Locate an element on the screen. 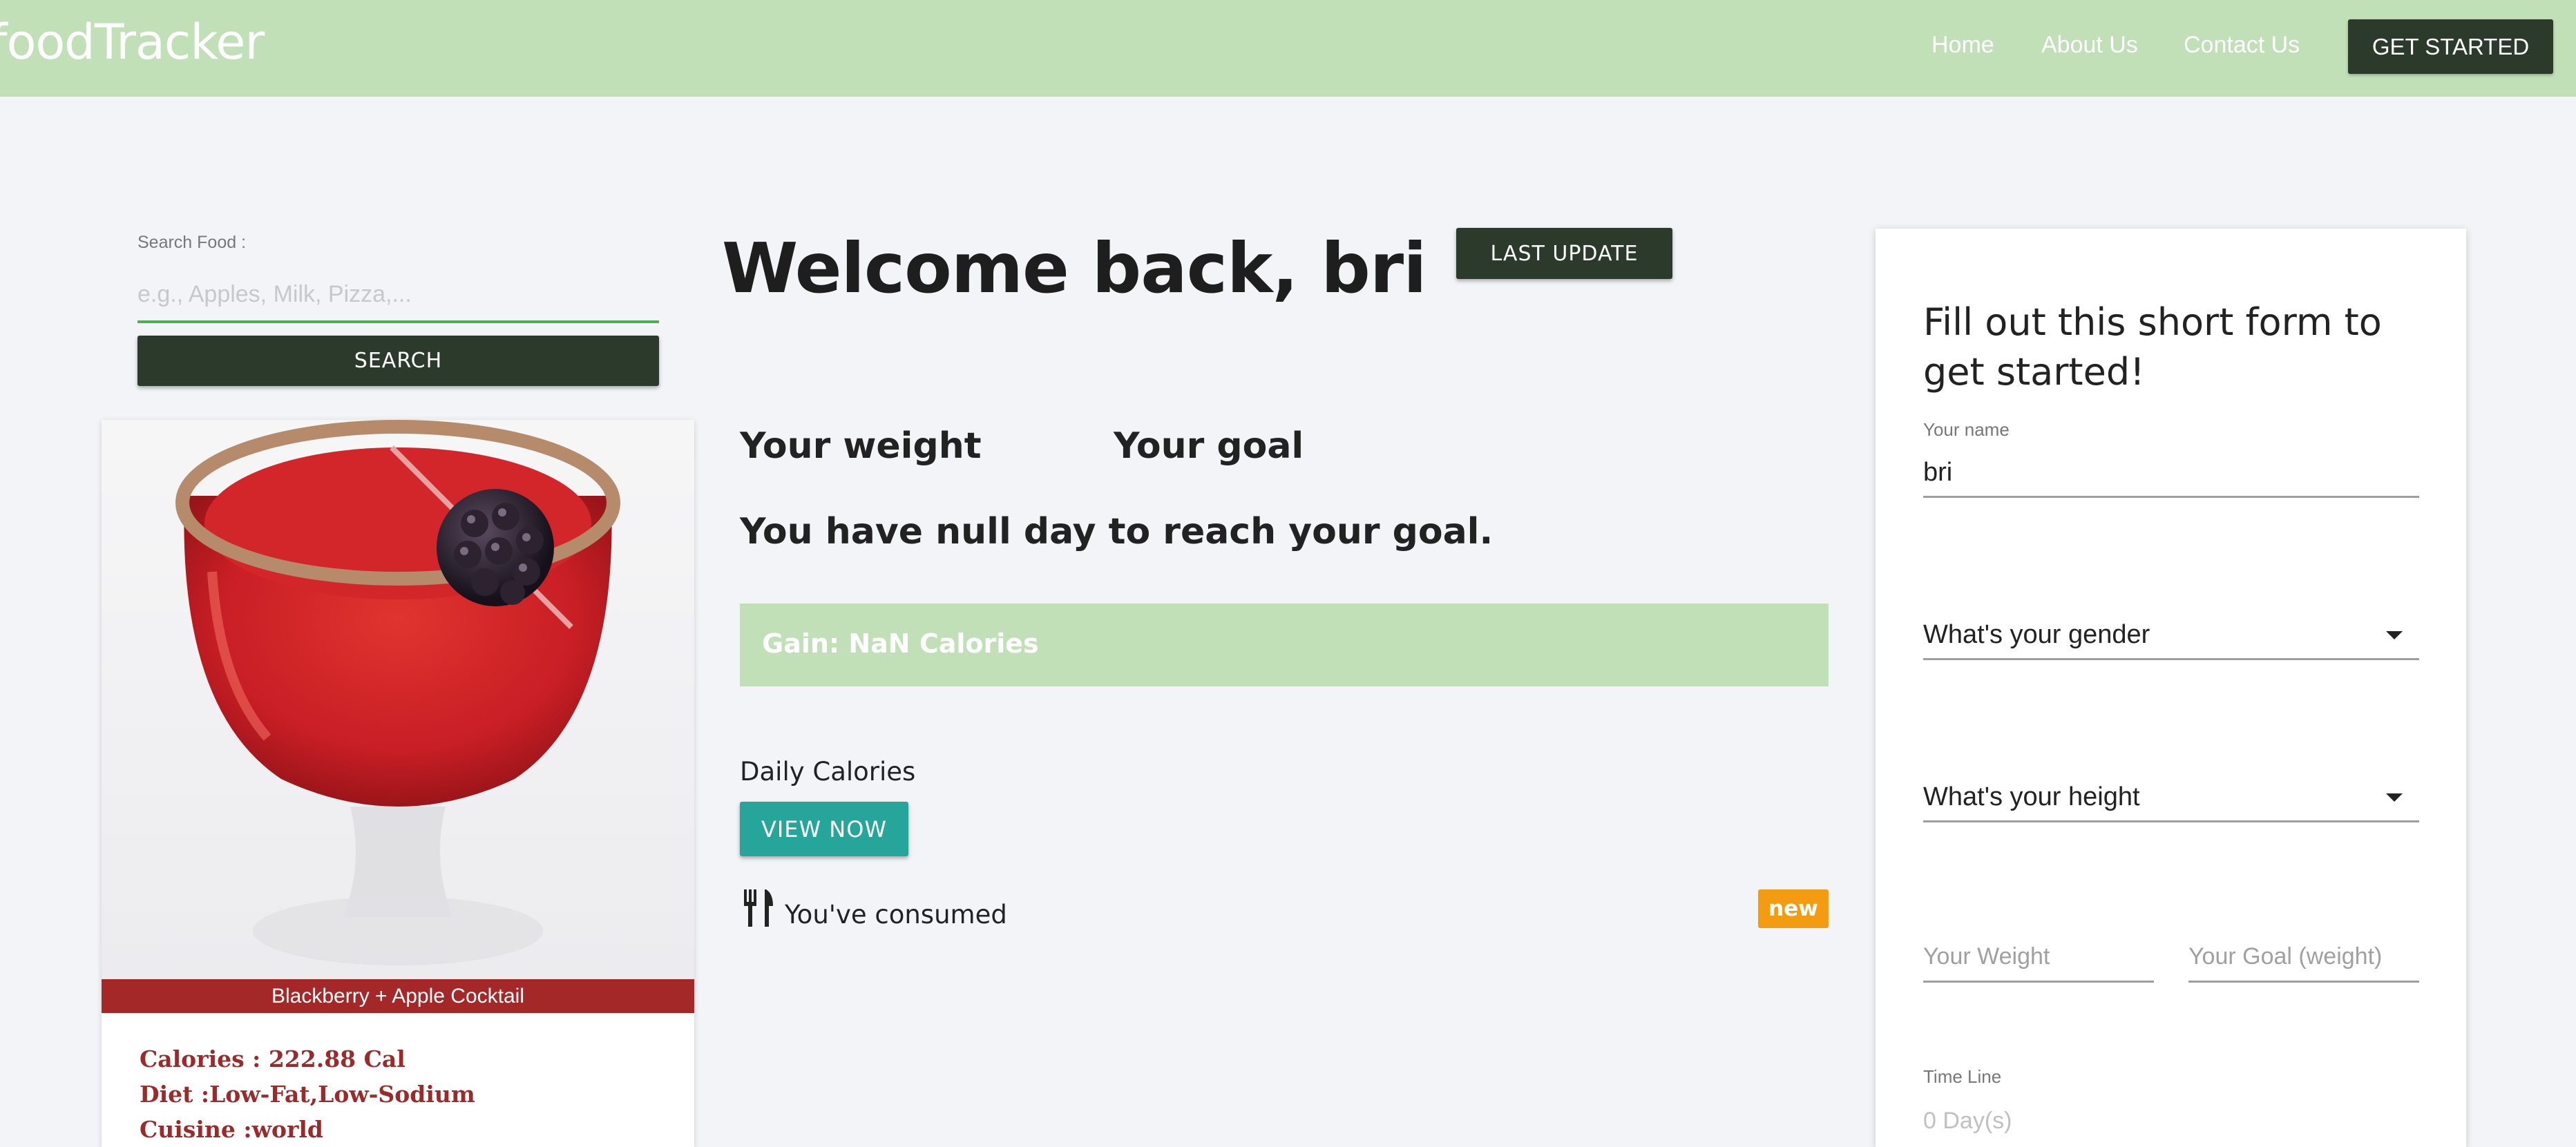 This screenshot has width=2576, height=1147. height-select: What's your height is located at coordinates (2171, 798).